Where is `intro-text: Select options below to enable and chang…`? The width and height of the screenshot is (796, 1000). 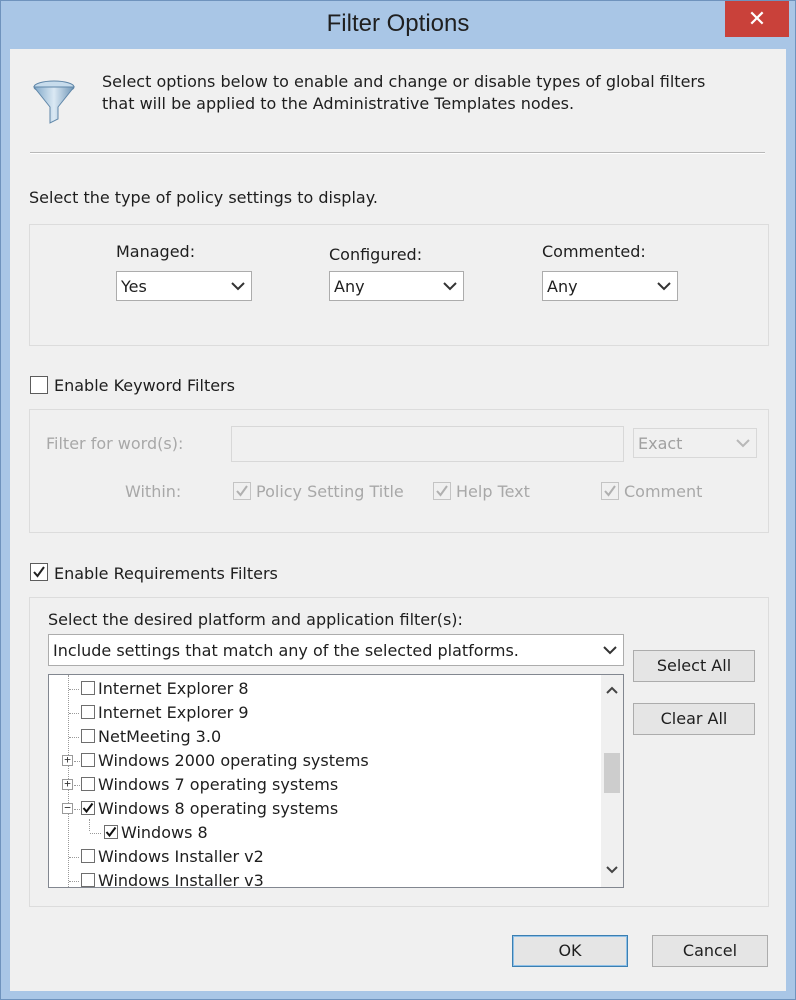 intro-text: Select options below to enable and chang… is located at coordinates (404, 92).